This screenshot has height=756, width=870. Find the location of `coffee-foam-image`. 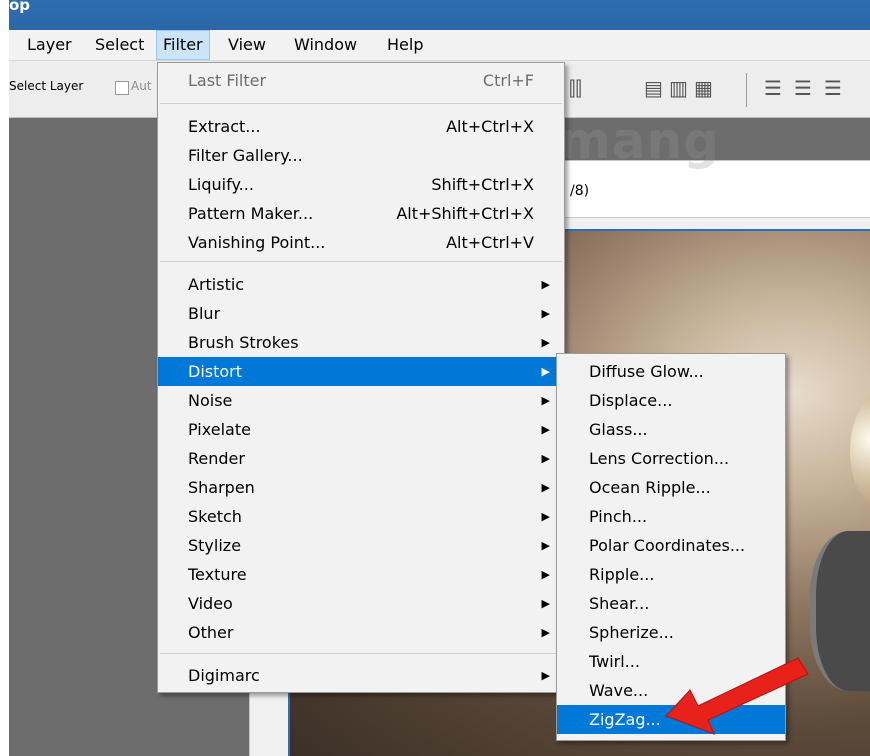

coffee-foam-image is located at coordinates (860, 451).